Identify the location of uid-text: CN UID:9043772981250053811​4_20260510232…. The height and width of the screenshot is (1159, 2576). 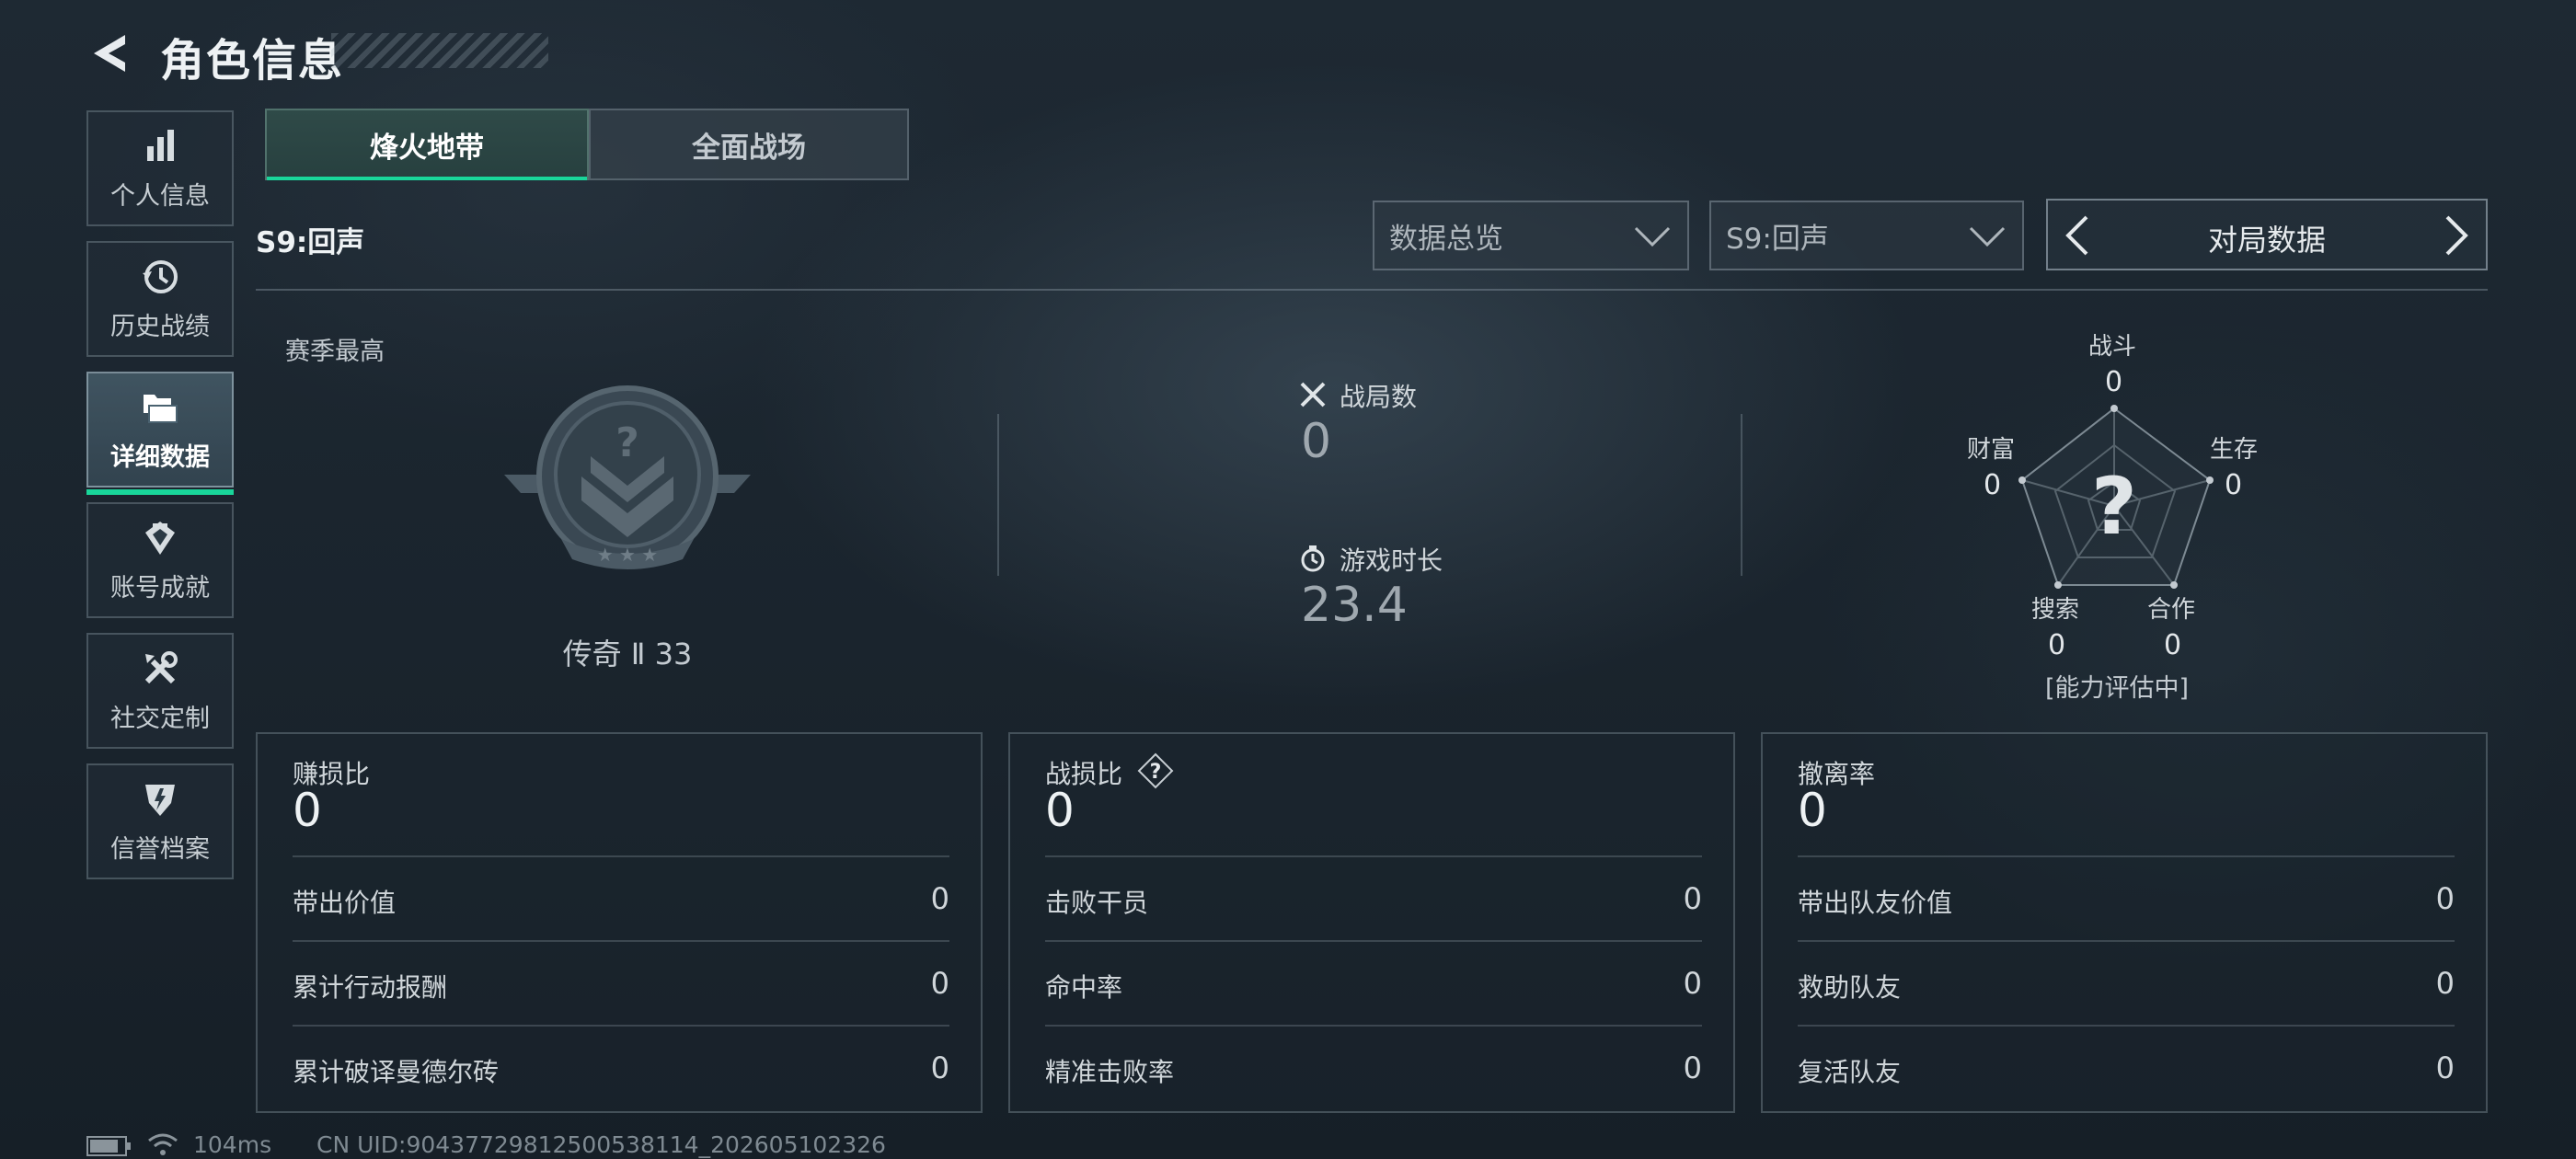
(601, 1144).